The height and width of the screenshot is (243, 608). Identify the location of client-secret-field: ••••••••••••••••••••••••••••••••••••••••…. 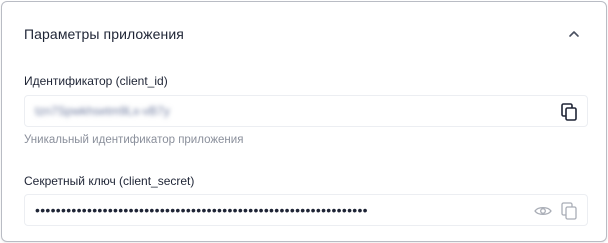
(306, 210).